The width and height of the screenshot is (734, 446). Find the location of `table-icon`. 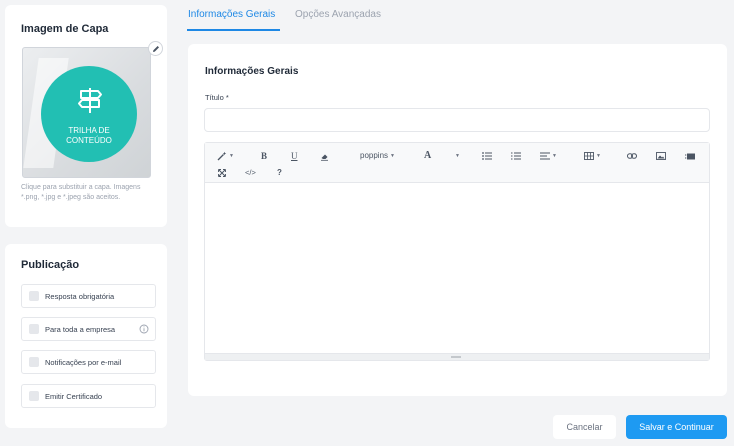

table-icon is located at coordinates (589, 156).